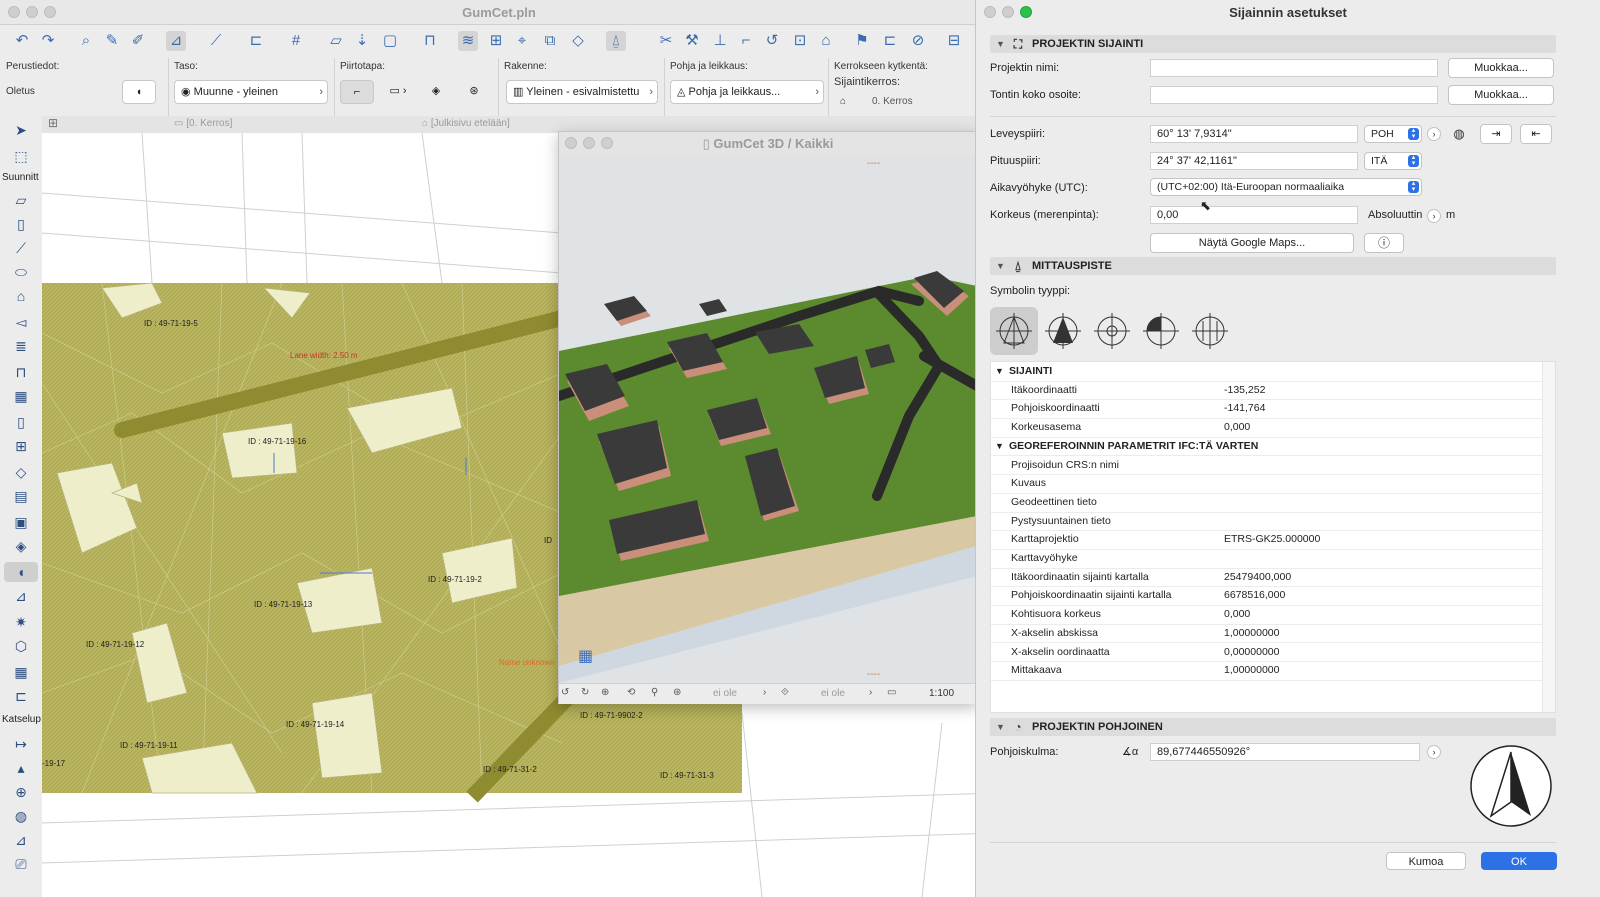 The image size is (1600, 897). Describe the element at coordinates (1267, 522) in the screenshot. I see `property-row: Pystysuuntainen tieto` at that location.